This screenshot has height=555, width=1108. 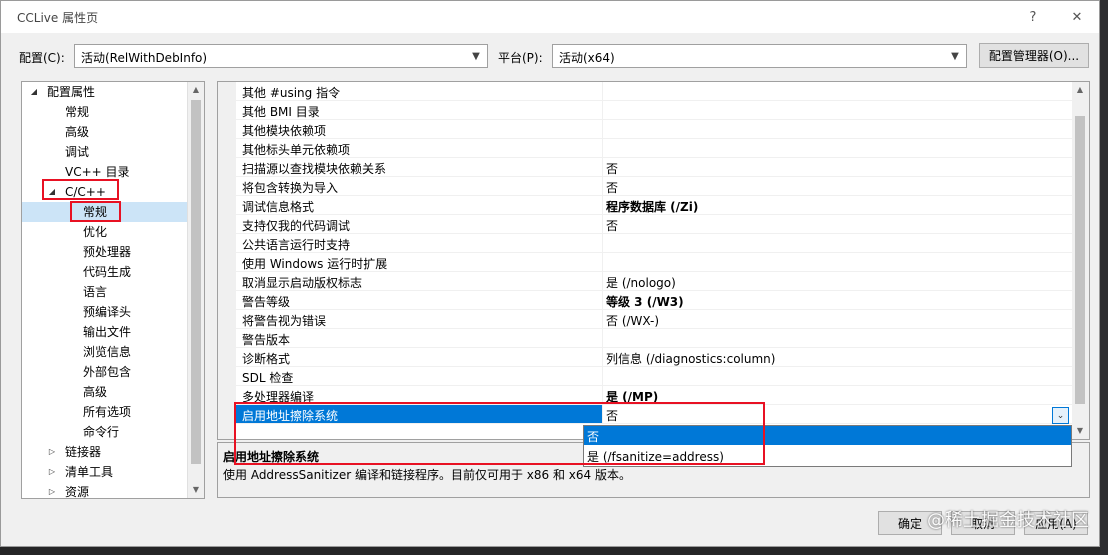 I want to click on property-row: 启用地址擦除系统 否, so click(x=655, y=414).